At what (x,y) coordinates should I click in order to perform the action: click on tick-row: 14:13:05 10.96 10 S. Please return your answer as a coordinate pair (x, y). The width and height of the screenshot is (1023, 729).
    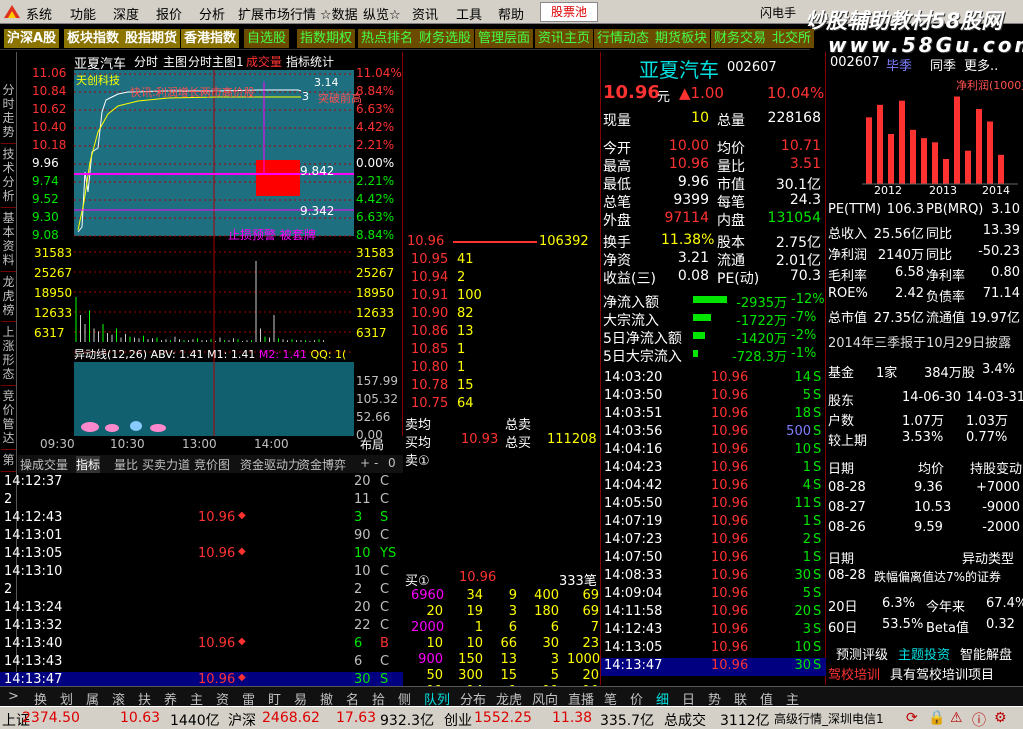
    Looking at the image, I should click on (713, 649).